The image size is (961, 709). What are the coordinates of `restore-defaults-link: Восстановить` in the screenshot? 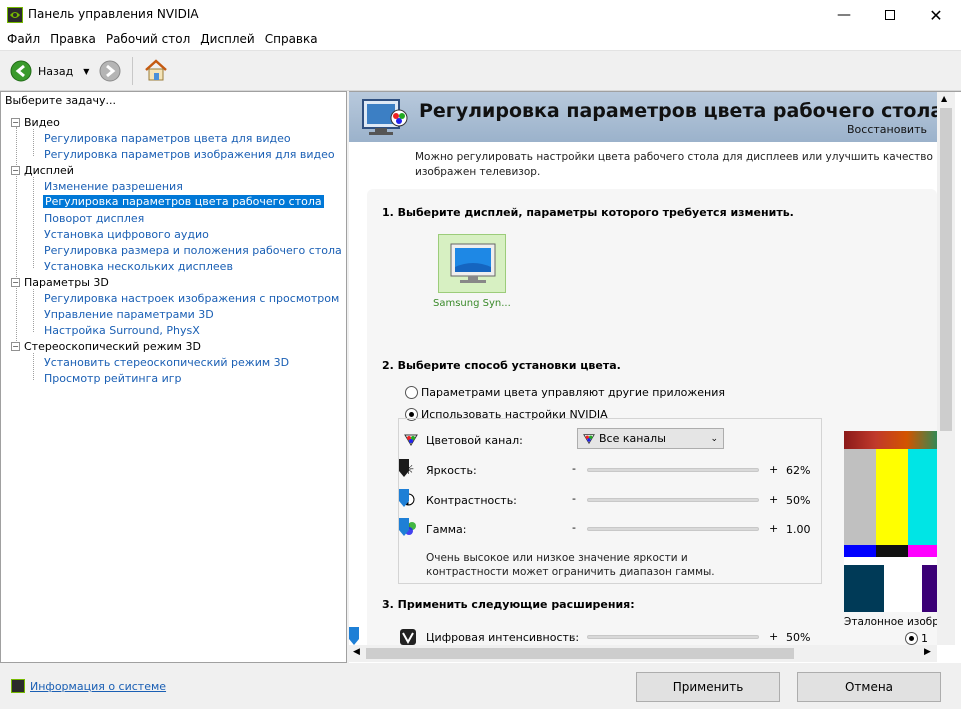 It's located at (887, 129).